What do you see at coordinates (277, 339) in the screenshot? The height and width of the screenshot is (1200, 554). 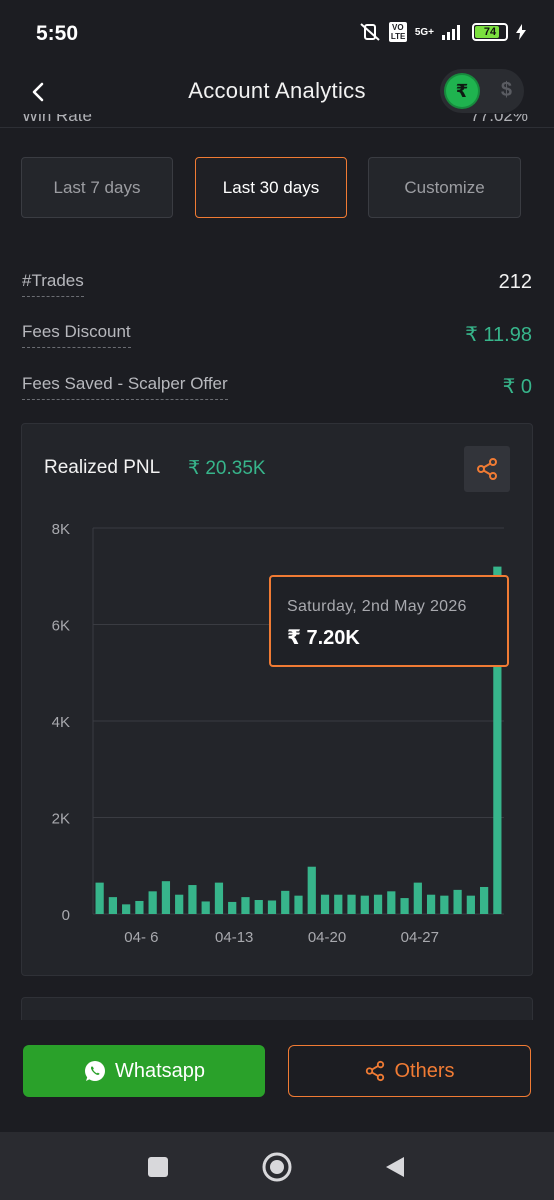 I see `fees-discount-row: Fees Discount ₹ 11.98` at bounding box center [277, 339].